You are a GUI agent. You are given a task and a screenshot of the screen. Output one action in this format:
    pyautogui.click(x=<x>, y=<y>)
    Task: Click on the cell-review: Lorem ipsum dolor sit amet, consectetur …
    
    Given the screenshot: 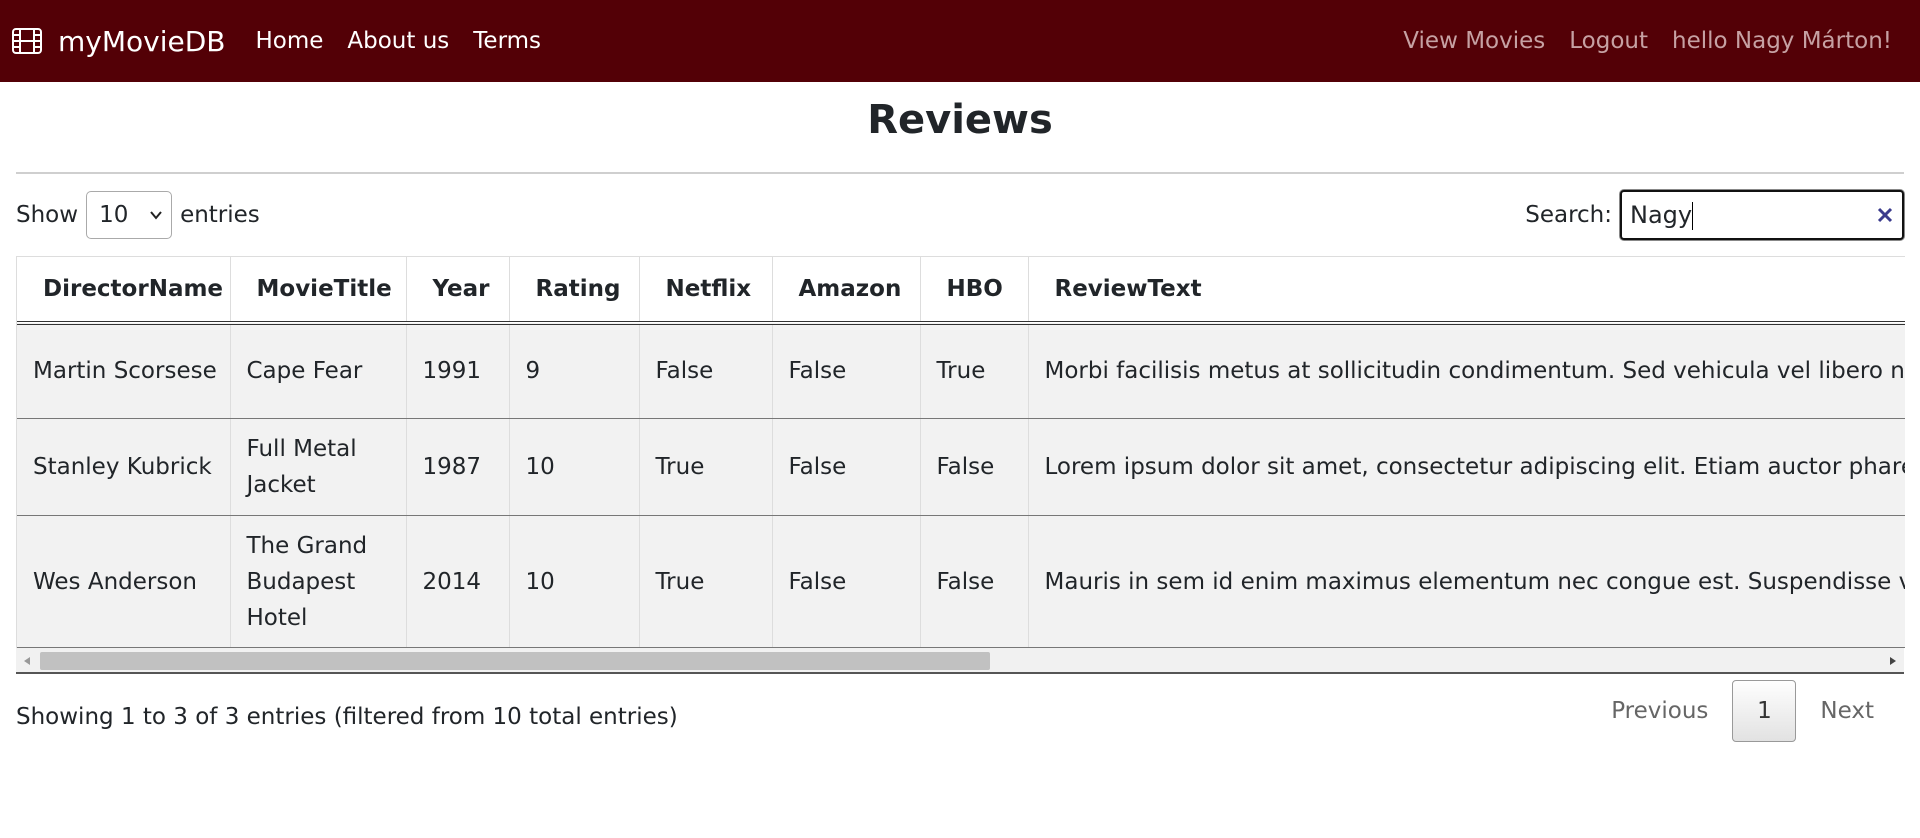 What is the action you would take?
    pyautogui.click(x=1466, y=467)
    